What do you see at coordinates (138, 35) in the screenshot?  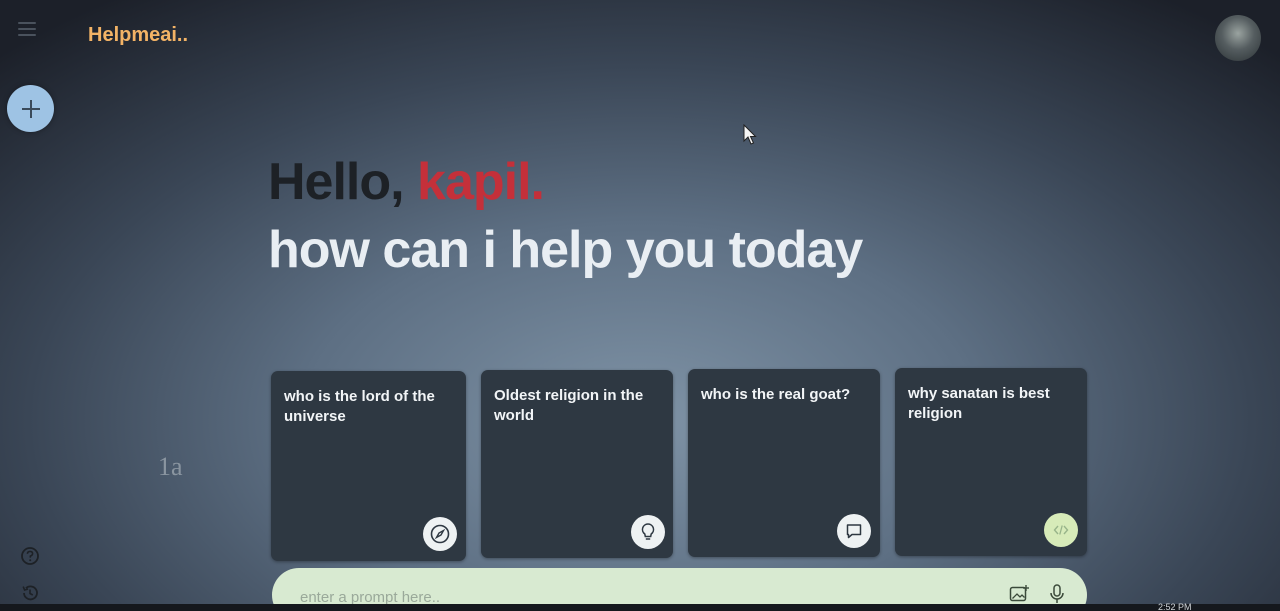 I see `app-title: Helpmeai..` at bounding box center [138, 35].